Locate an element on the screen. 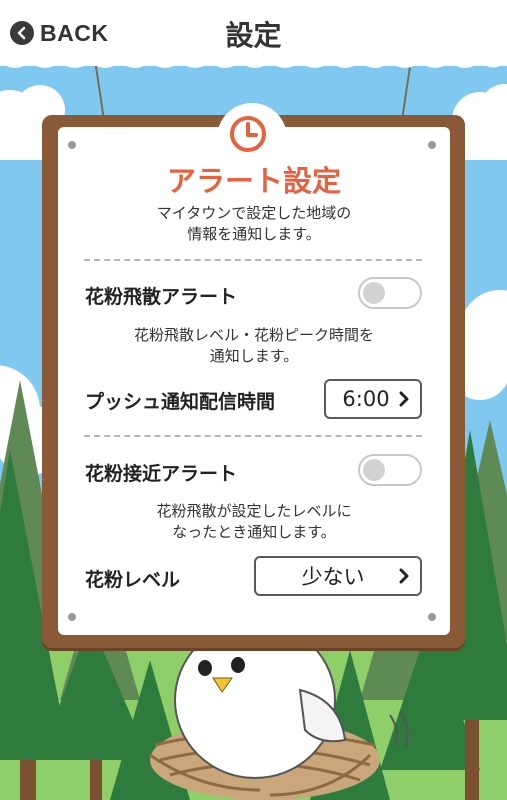 The image size is (507, 800). alert-settings-description: マイタウンで設定した地域の 情報を通知します。 is located at coordinates (254, 223).